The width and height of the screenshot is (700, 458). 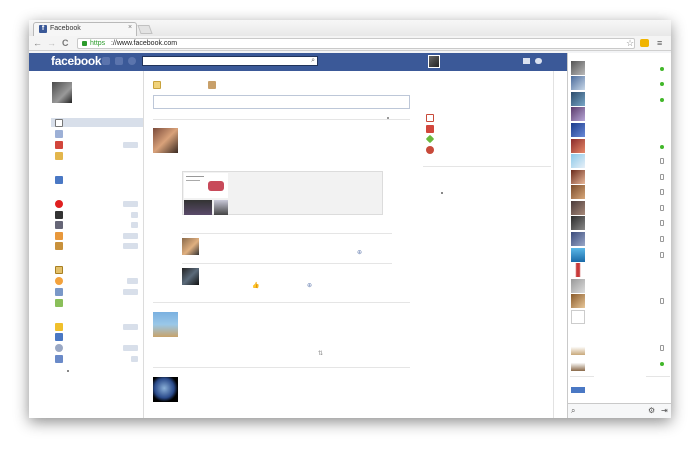 What do you see at coordinates (320, 353) in the screenshot?
I see `story-action-icon: ⇅` at bounding box center [320, 353].